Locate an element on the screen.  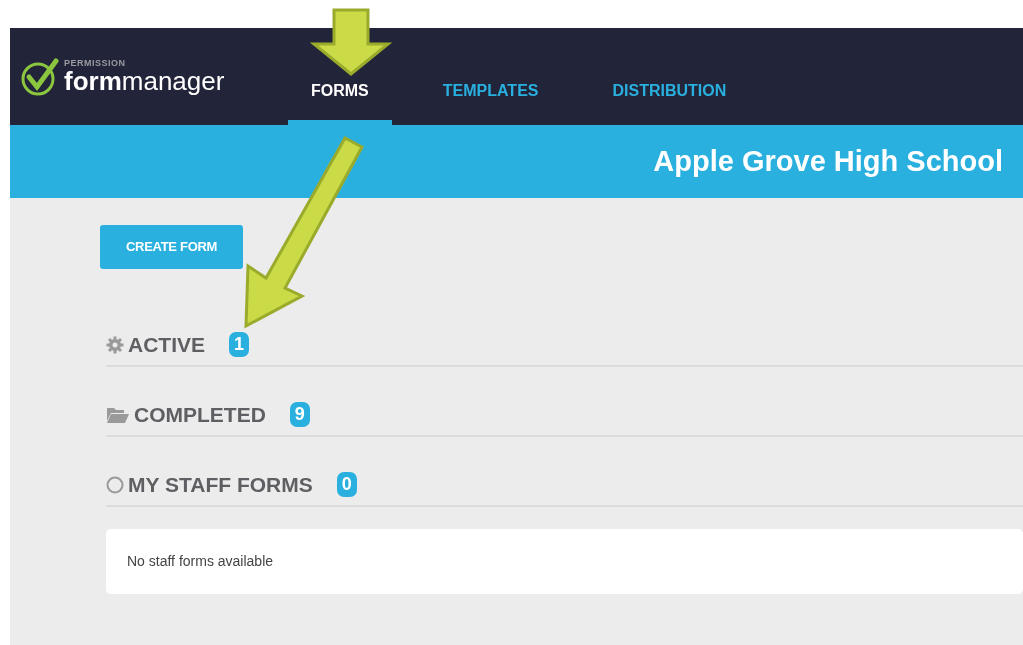
circle-icon is located at coordinates (115, 484).